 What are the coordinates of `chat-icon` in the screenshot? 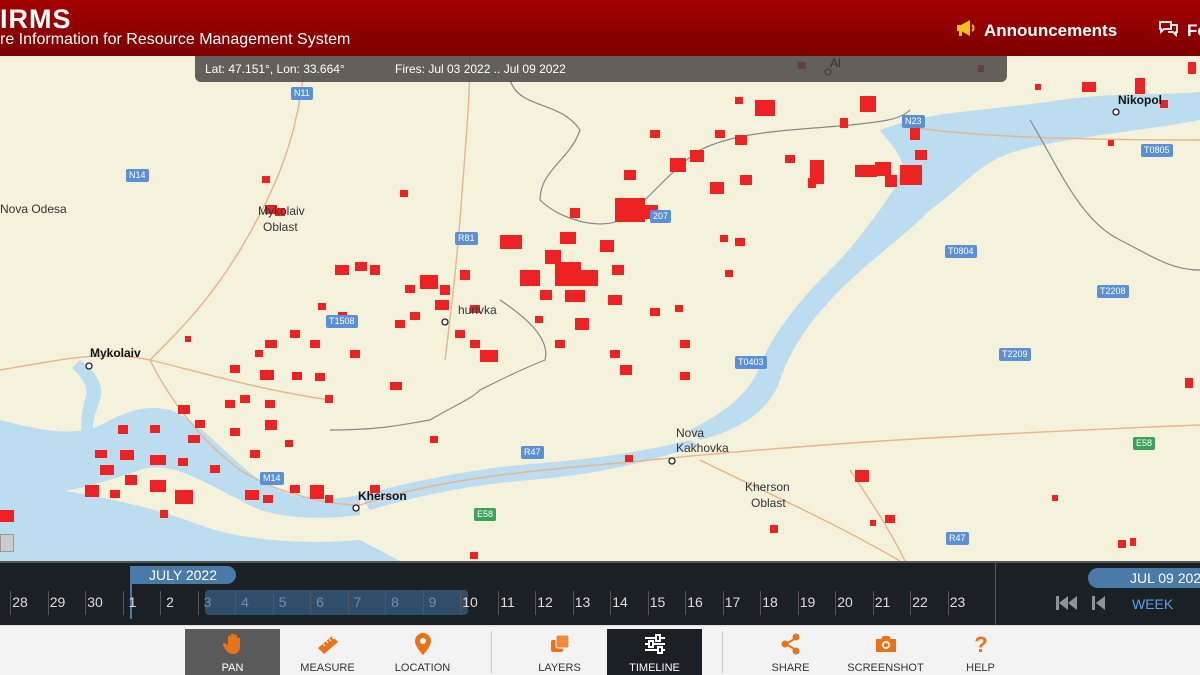 It's located at (1169, 30).